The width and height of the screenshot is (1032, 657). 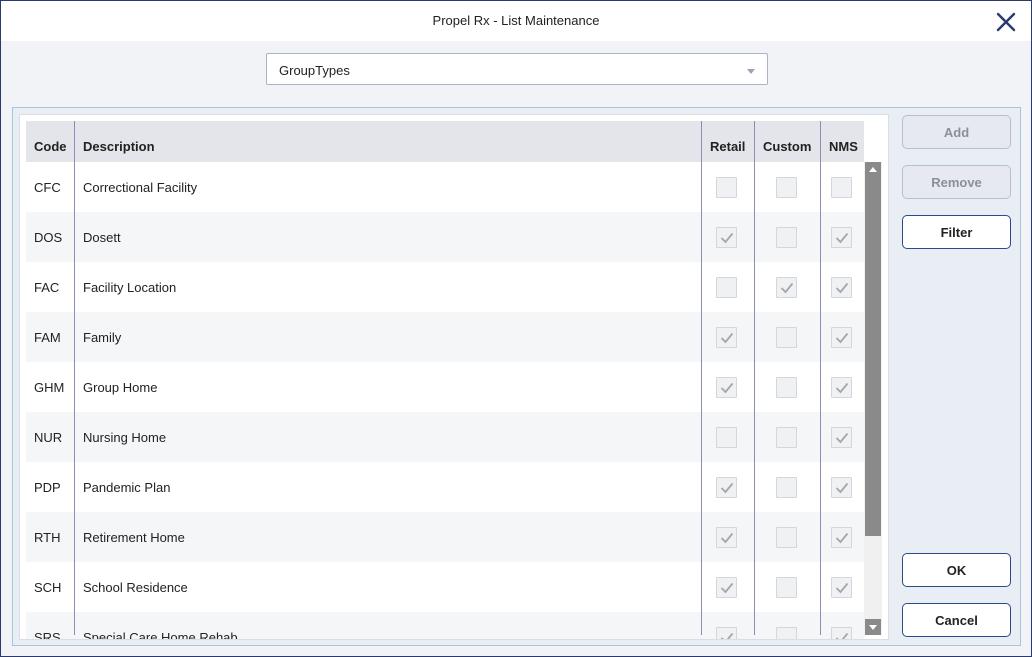 I want to click on list-type-dropdown: GroupTypes, so click(x=517, y=69).